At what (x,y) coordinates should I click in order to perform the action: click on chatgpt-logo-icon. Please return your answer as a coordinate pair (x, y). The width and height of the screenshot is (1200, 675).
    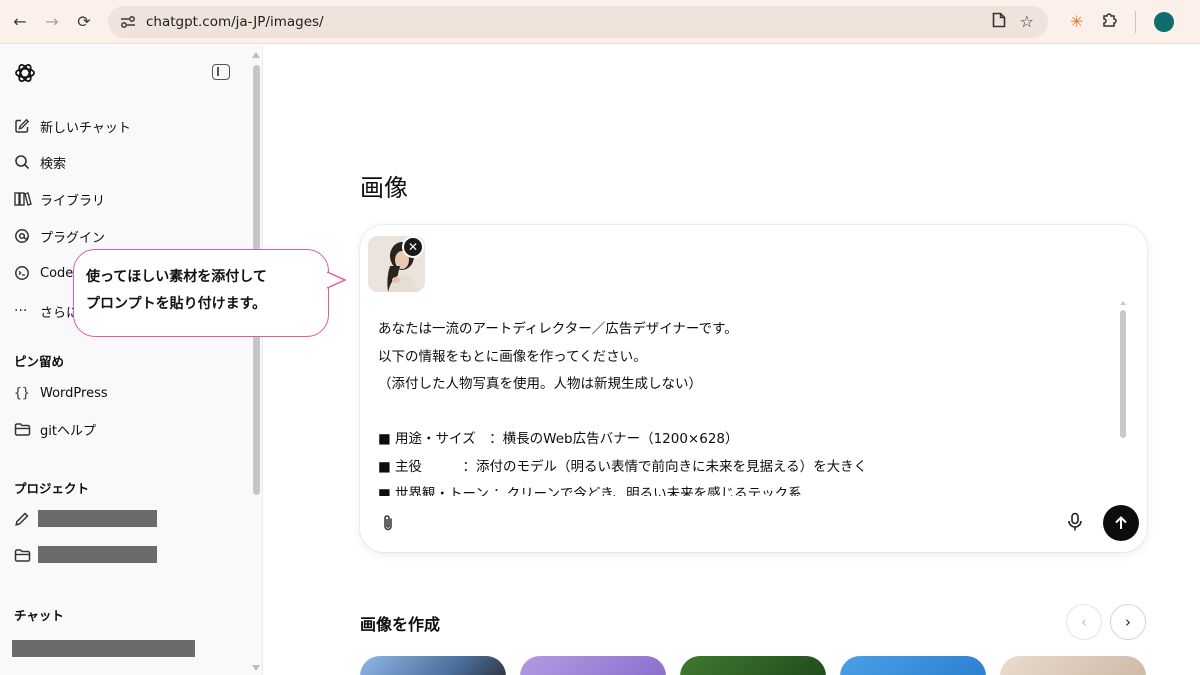
    Looking at the image, I should click on (25, 73).